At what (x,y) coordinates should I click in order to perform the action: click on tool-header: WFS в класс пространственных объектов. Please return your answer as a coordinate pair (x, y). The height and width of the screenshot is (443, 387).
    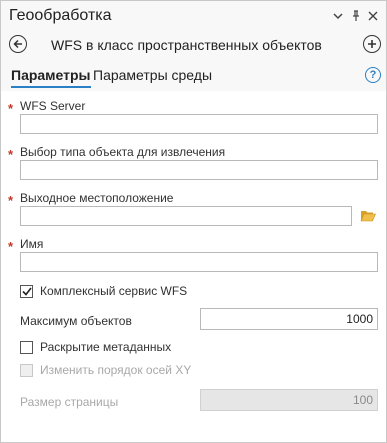
    Looking at the image, I should click on (193, 46).